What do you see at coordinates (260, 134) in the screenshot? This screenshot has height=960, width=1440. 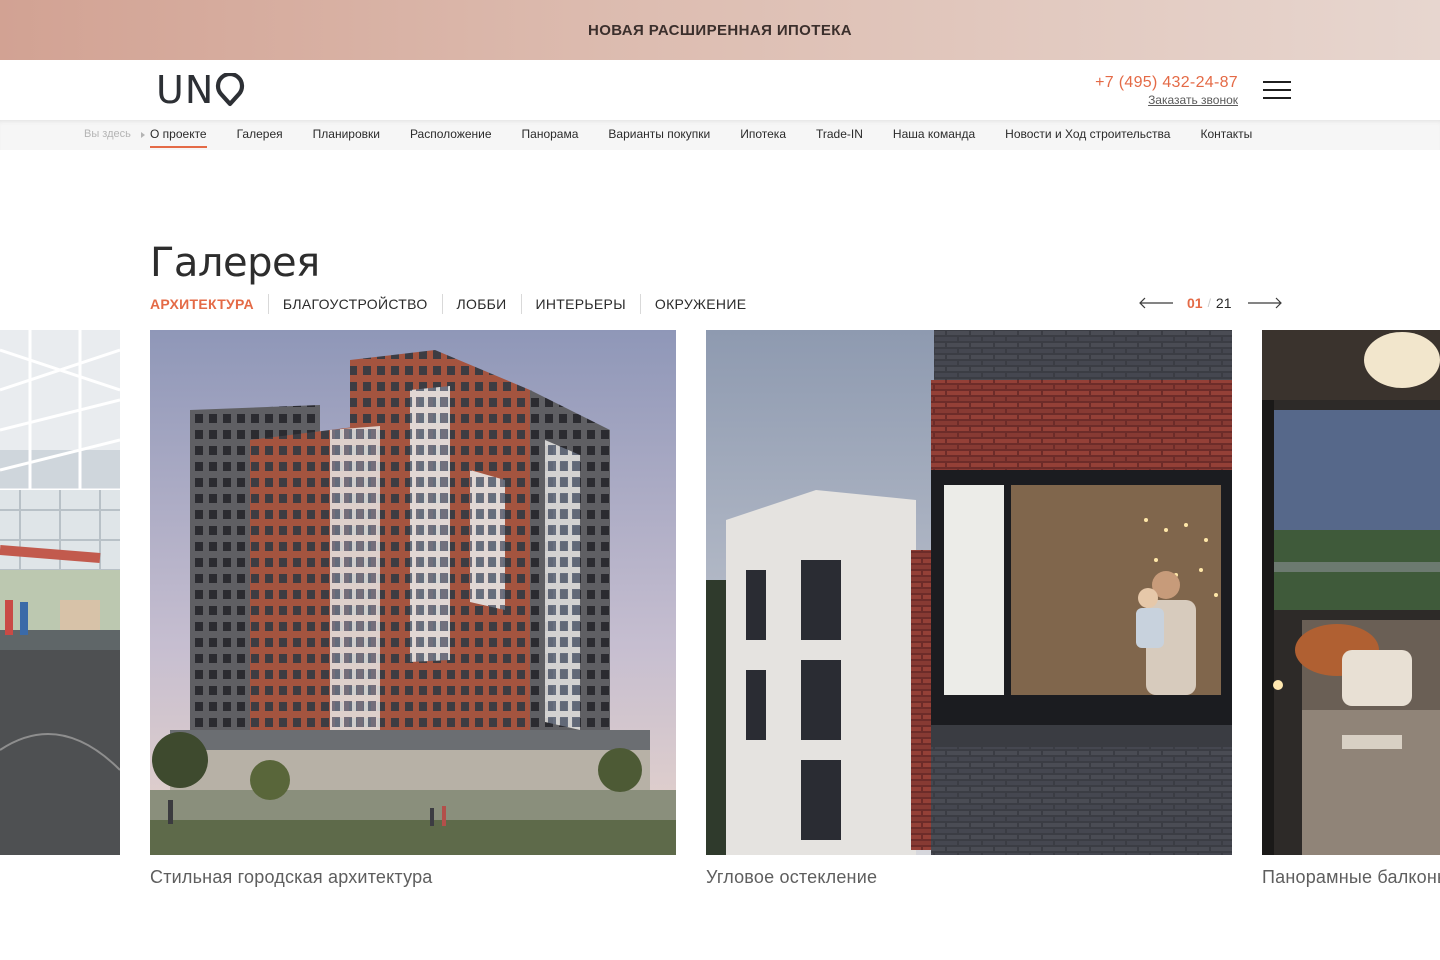 I see `nav-item-gallery: Галерея` at bounding box center [260, 134].